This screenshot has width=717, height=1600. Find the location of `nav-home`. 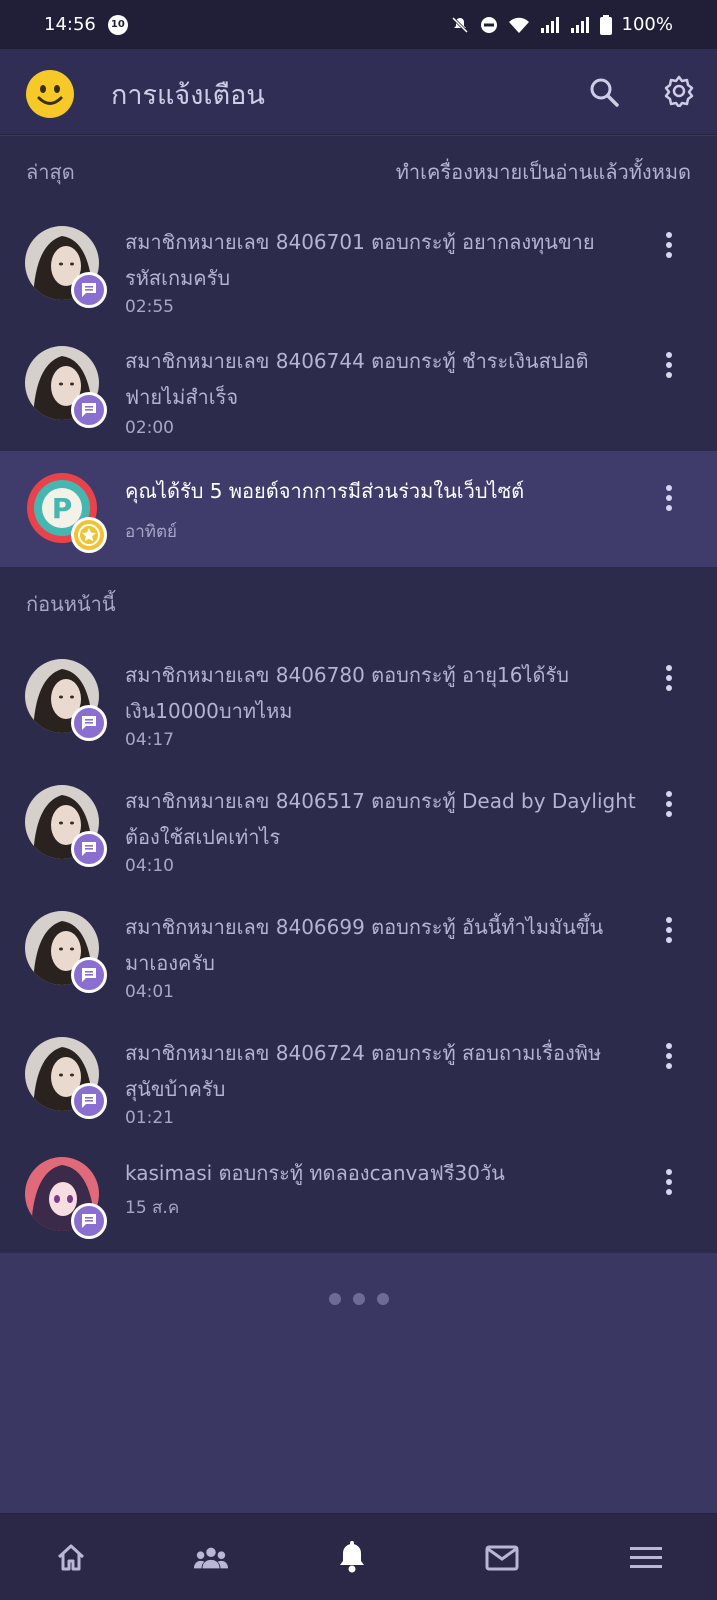

nav-home is located at coordinates (71, 1558).